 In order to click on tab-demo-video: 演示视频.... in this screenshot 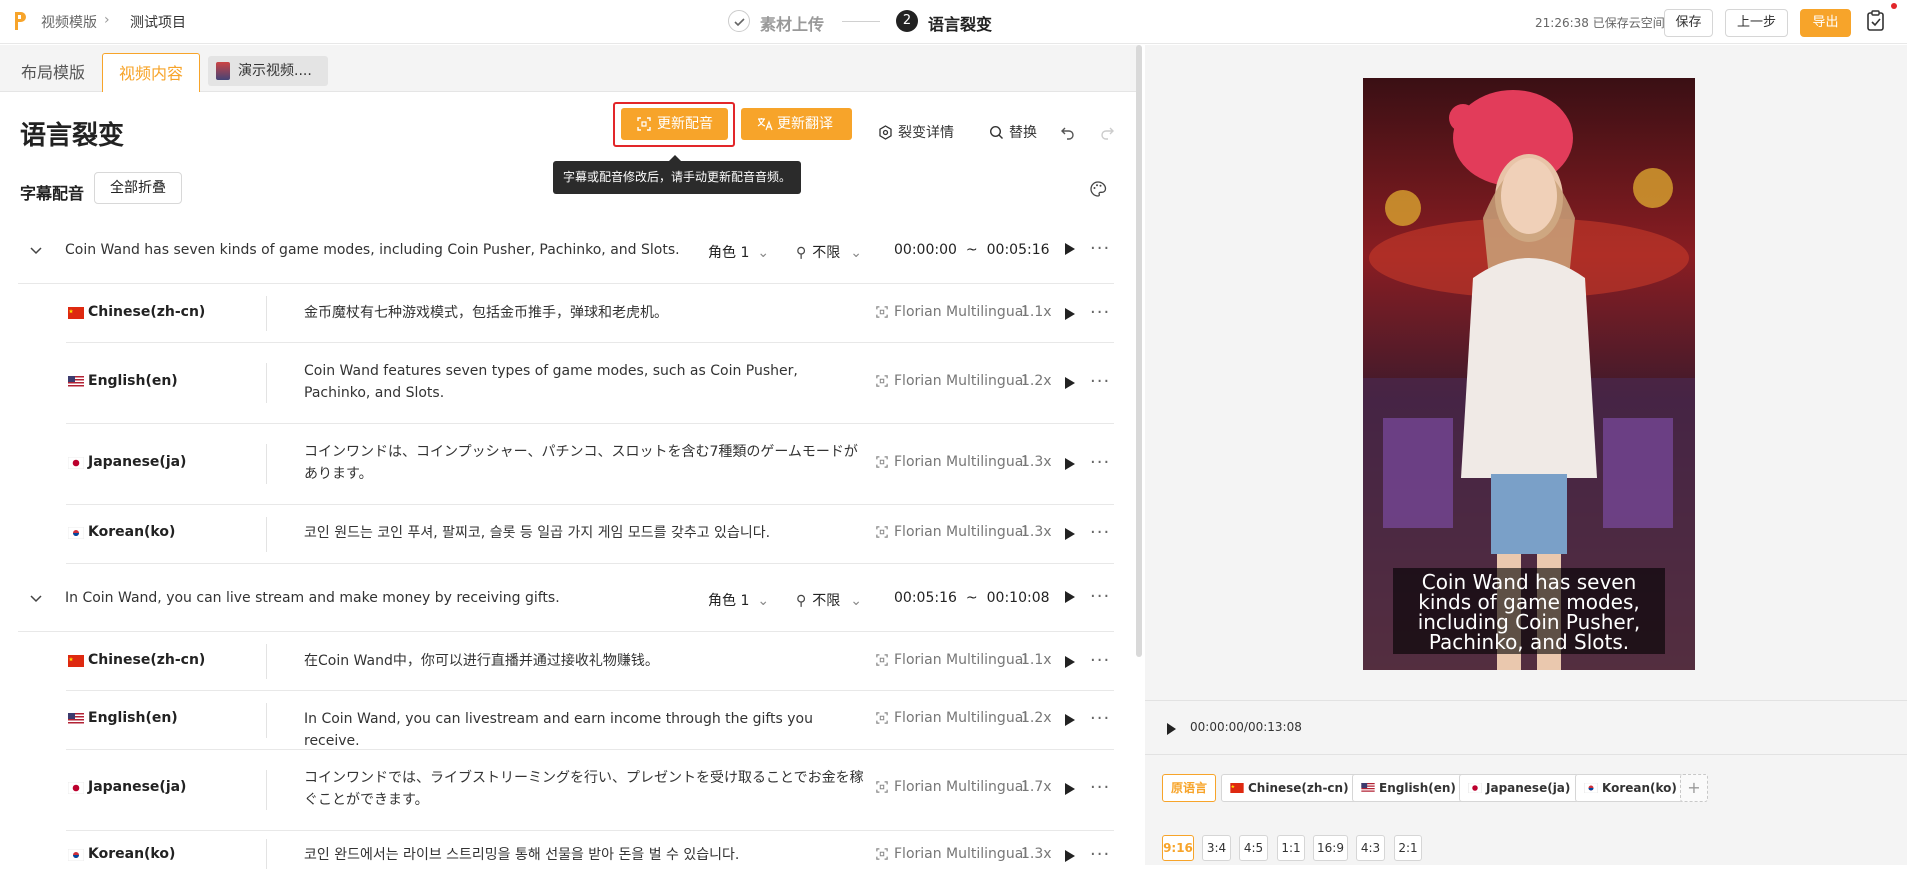, I will do `click(268, 71)`.